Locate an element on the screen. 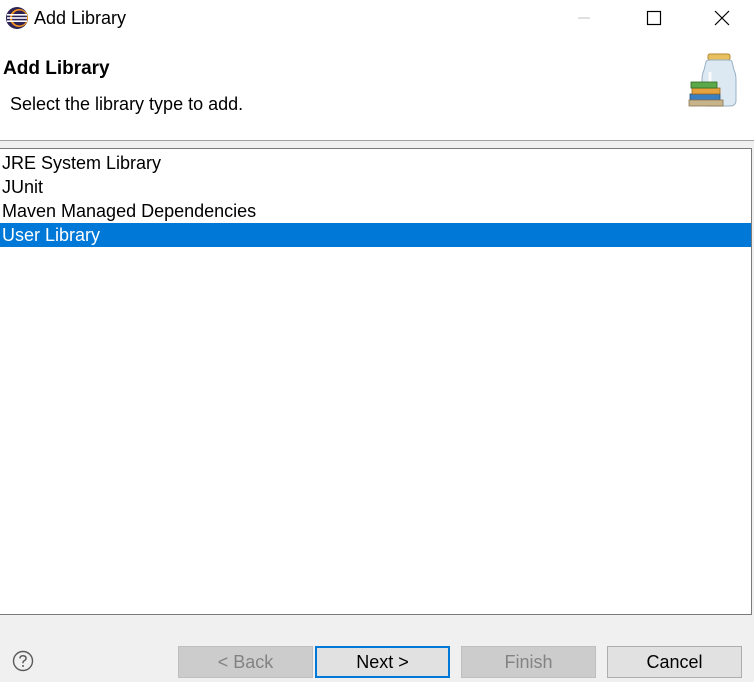 This screenshot has height=682, width=754. close-icon is located at coordinates (722, 18).